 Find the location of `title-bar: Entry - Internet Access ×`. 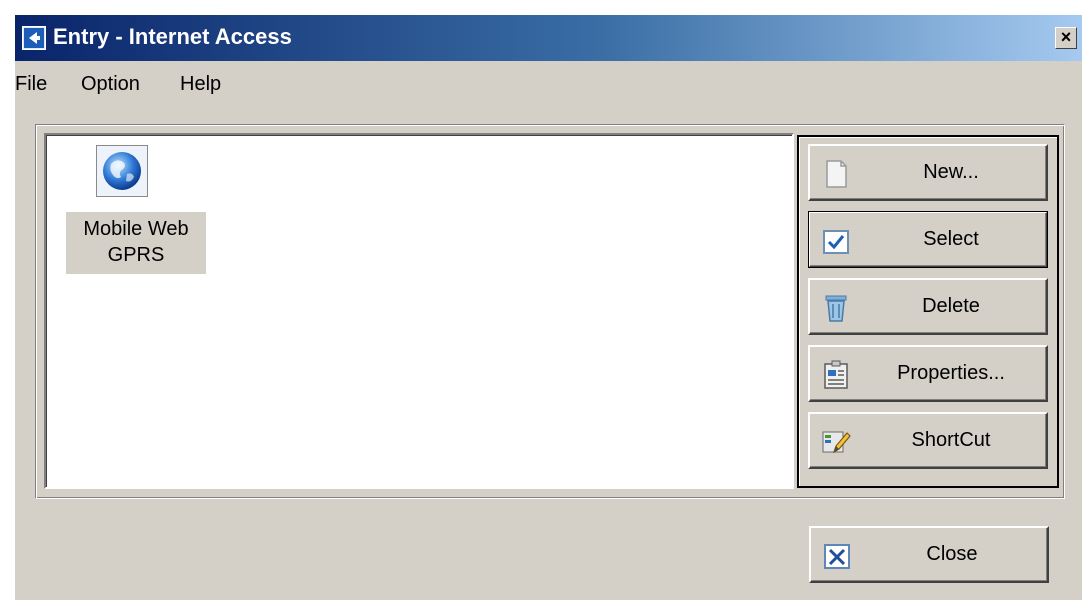

title-bar: Entry - Internet Access × is located at coordinates (548, 38).